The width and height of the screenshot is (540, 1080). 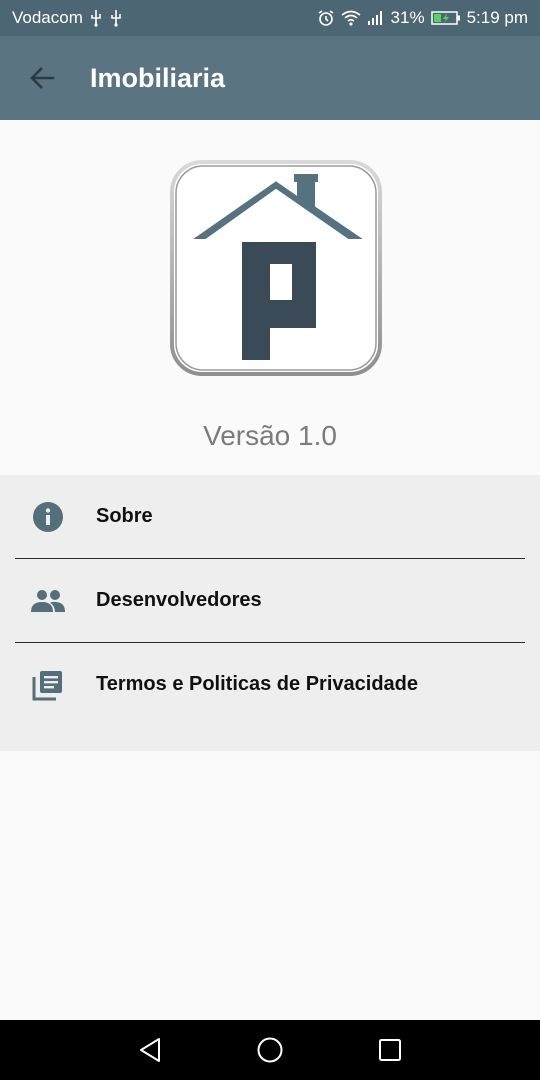 I want to click on battery-charging-icon, so click(x=445, y=18).